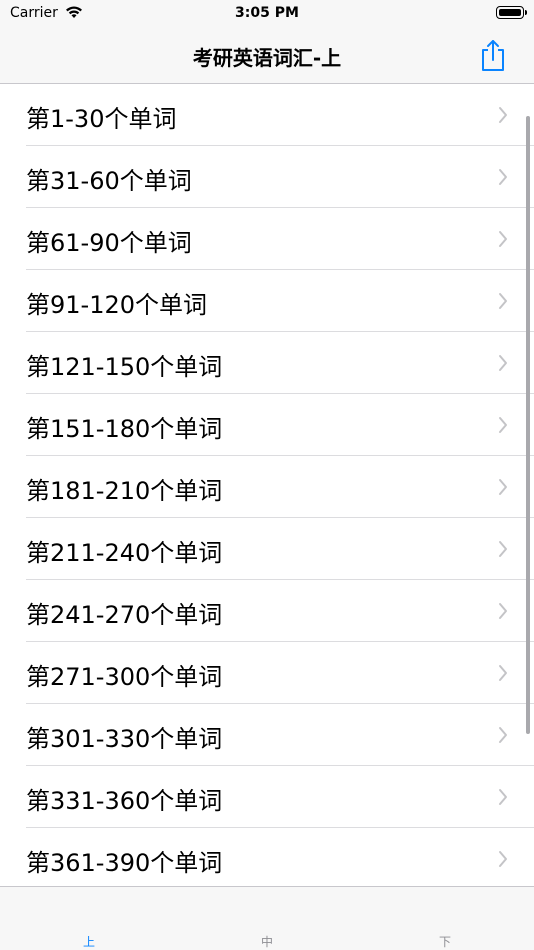  I want to click on list-item: 第241-270个单词, so click(267, 611).